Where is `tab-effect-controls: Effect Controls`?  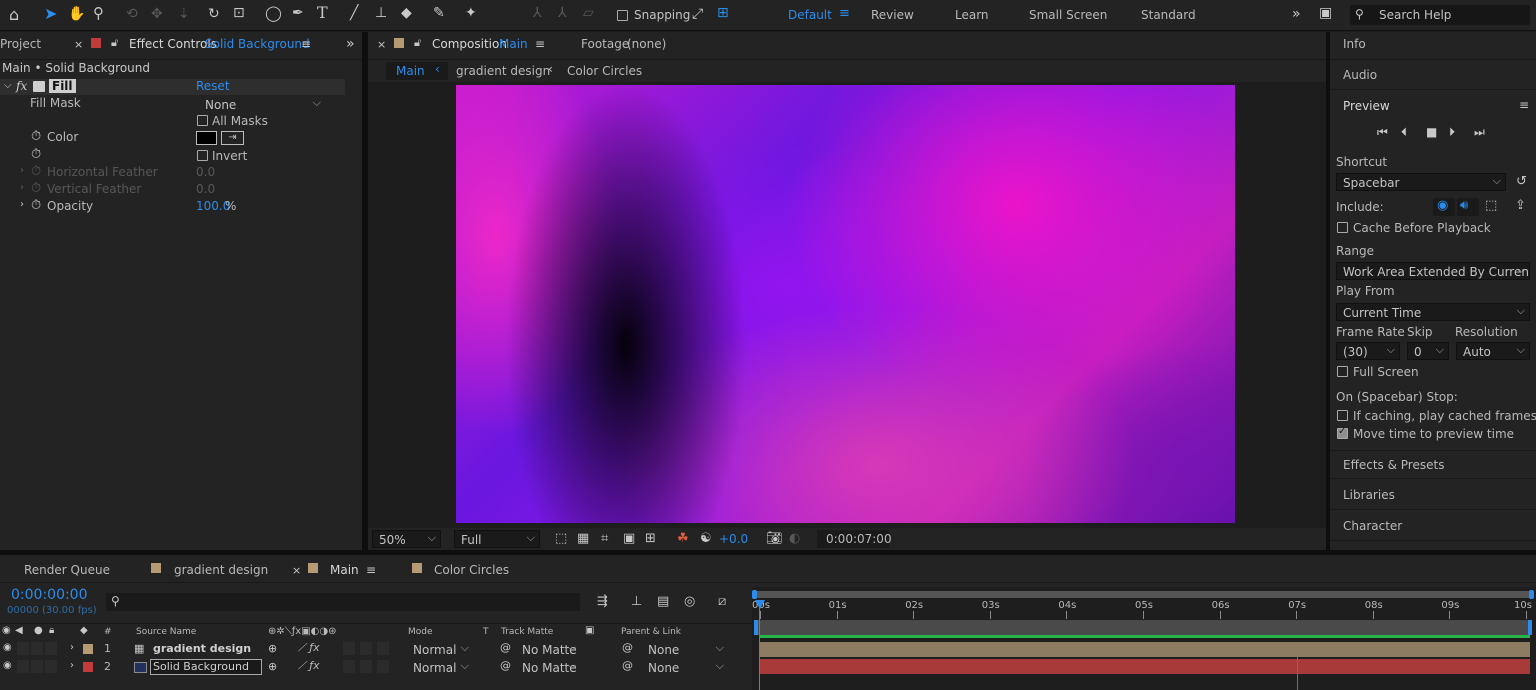 tab-effect-controls: Effect Controls is located at coordinates (173, 44).